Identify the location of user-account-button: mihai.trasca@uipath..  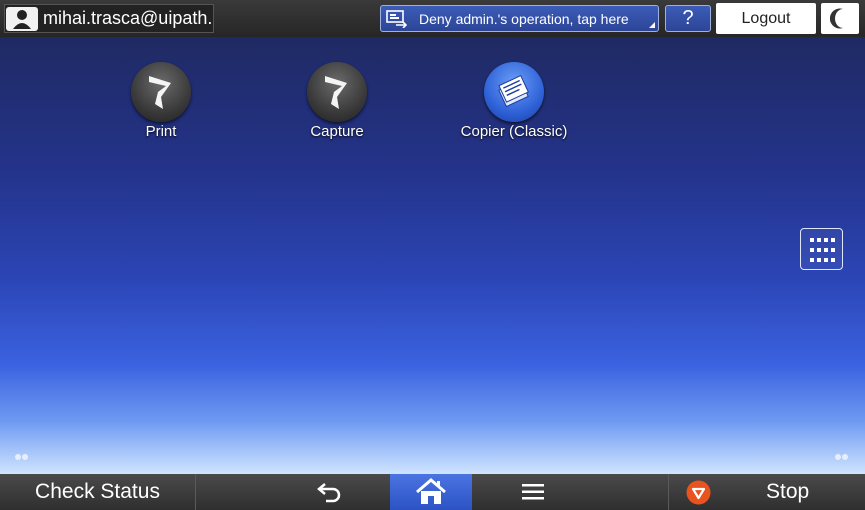
(109, 18).